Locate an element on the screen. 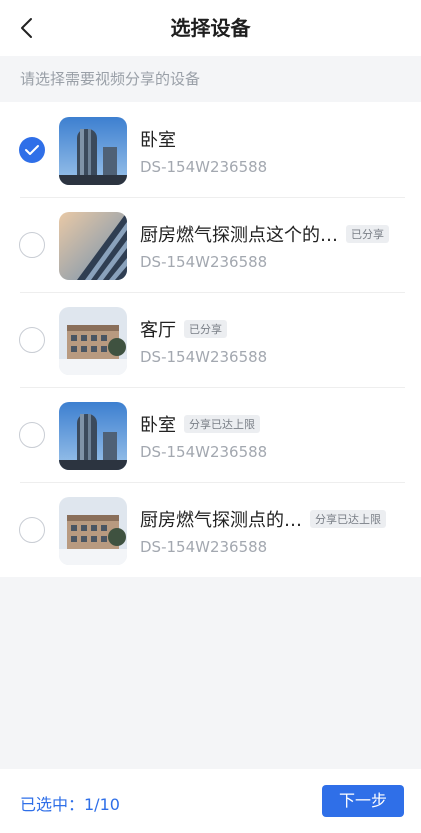 The width and height of the screenshot is (421, 833). hint-bar: 请选择需要视频分享的设备 is located at coordinates (210, 79).